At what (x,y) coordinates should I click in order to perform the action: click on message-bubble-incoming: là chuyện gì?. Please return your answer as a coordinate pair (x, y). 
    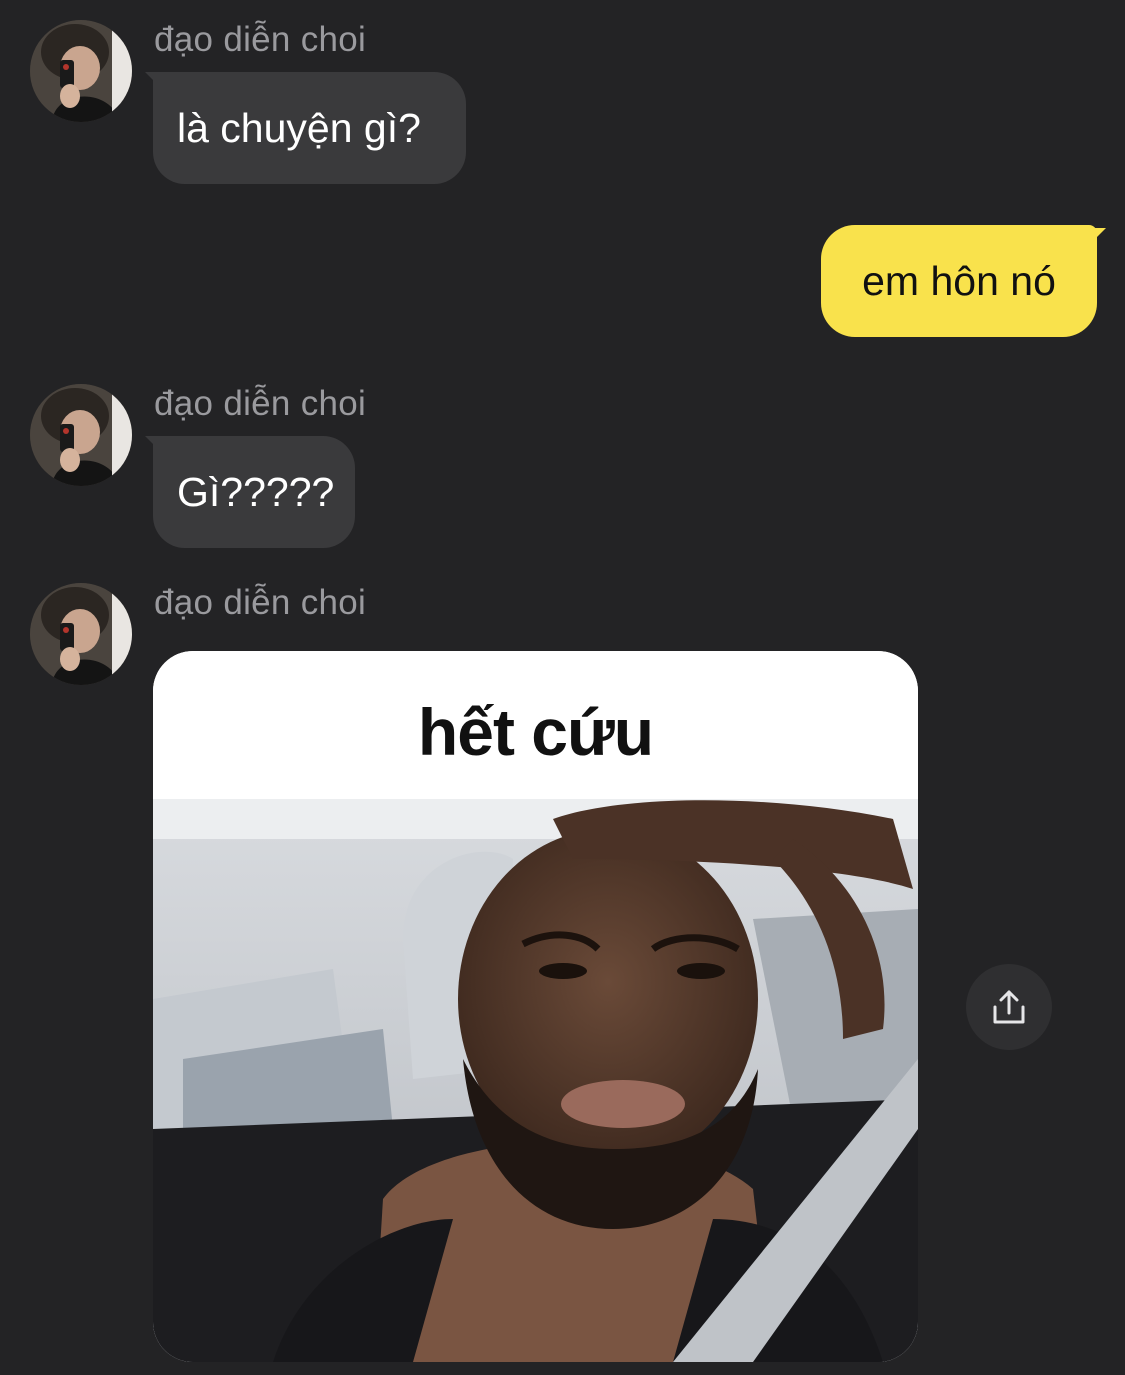
    Looking at the image, I should click on (309, 128).